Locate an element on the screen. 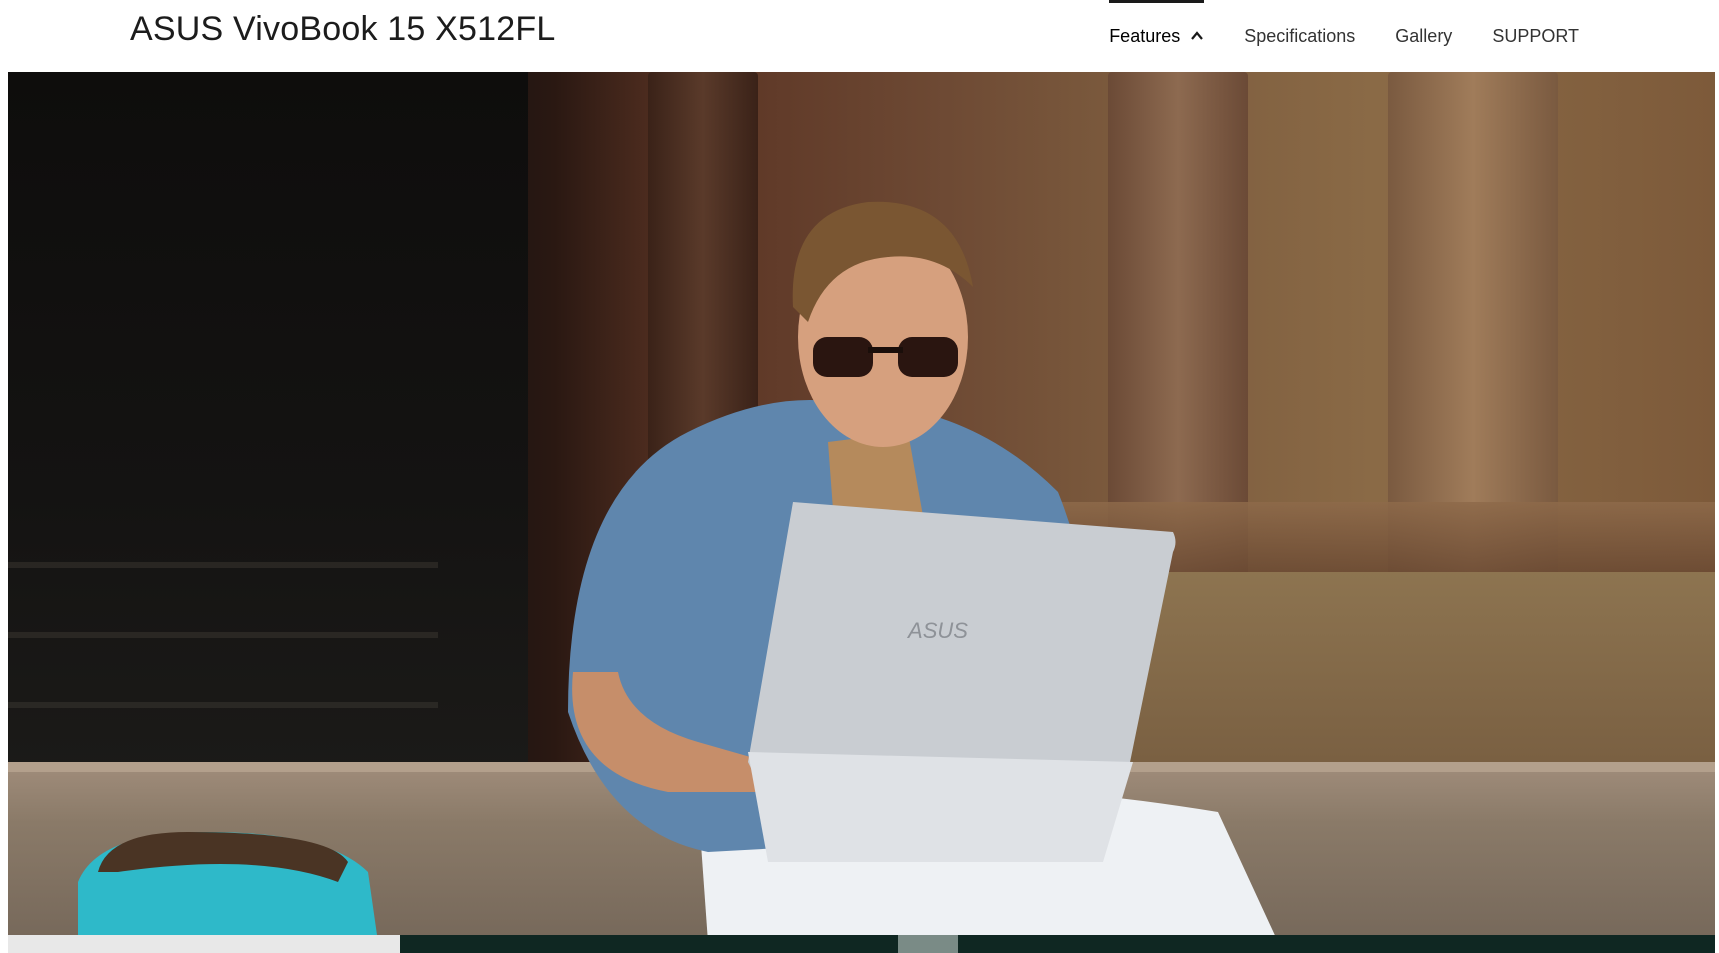 The image size is (1719, 953). sunglasses-lens is located at coordinates (928, 357).